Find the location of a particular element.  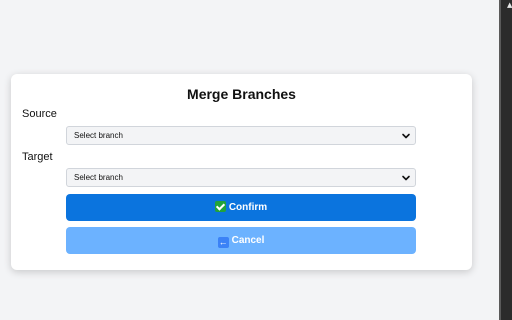

confirm-button: Confirm is located at coordinates (241, 207).